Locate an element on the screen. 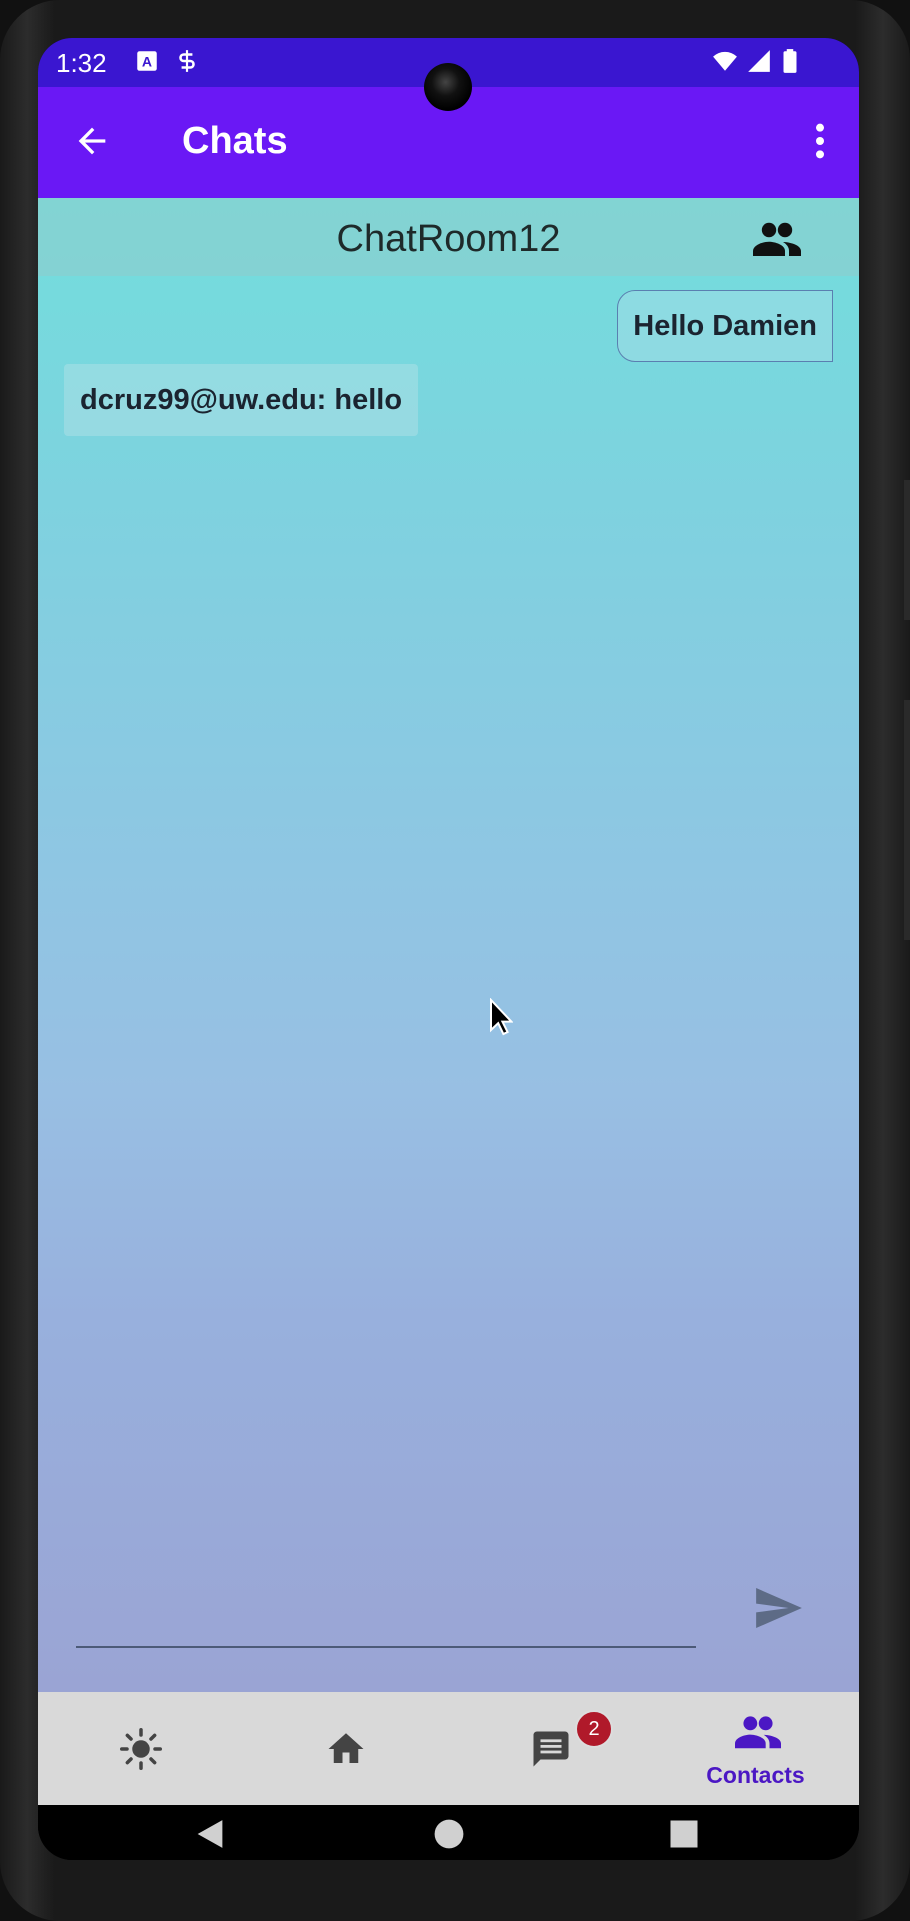 This screenshot has width=910, height=1921. front-camera is located at coordinates (448, 87).